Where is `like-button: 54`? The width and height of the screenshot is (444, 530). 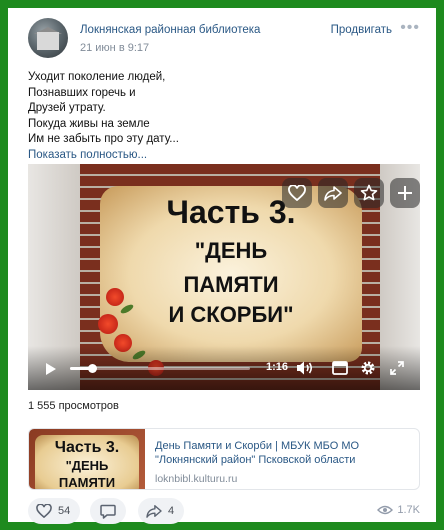 like-button: 54 is located at coordinates (54, 511).